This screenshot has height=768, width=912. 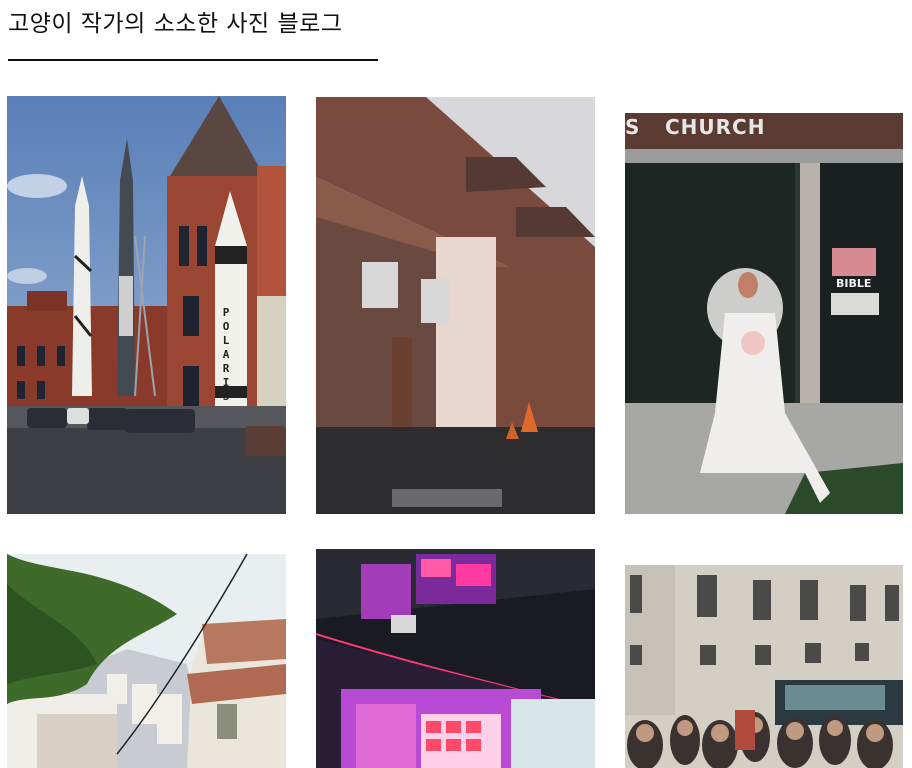 I want to click on photo-hillside-town, so click(x=146, y=661).